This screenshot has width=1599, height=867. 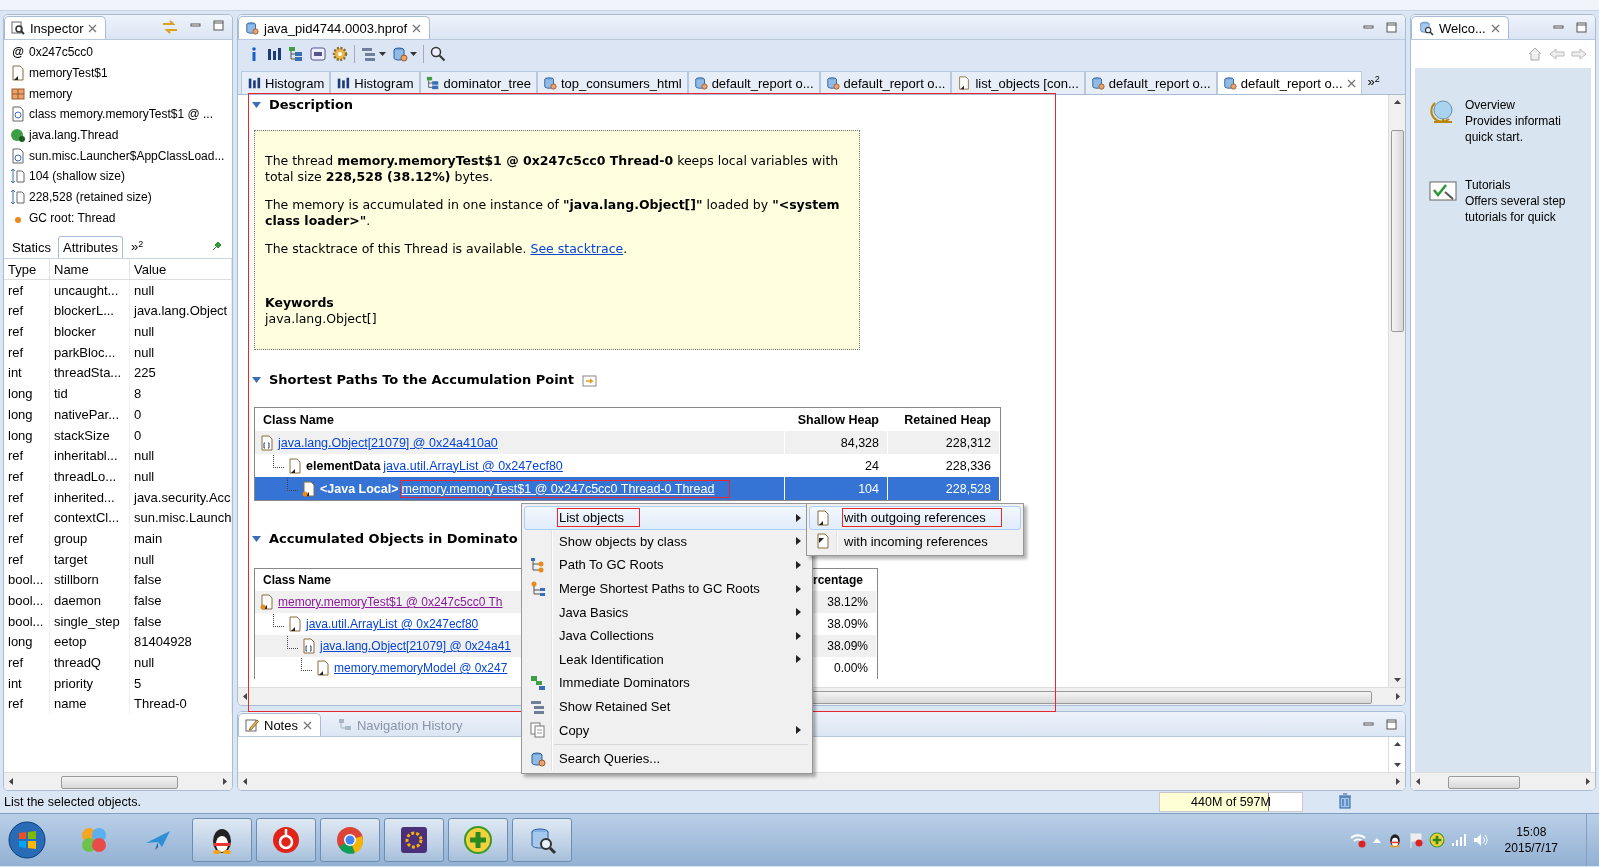 I want to click on panel-tab: Notes, so click(x=279, y=724).